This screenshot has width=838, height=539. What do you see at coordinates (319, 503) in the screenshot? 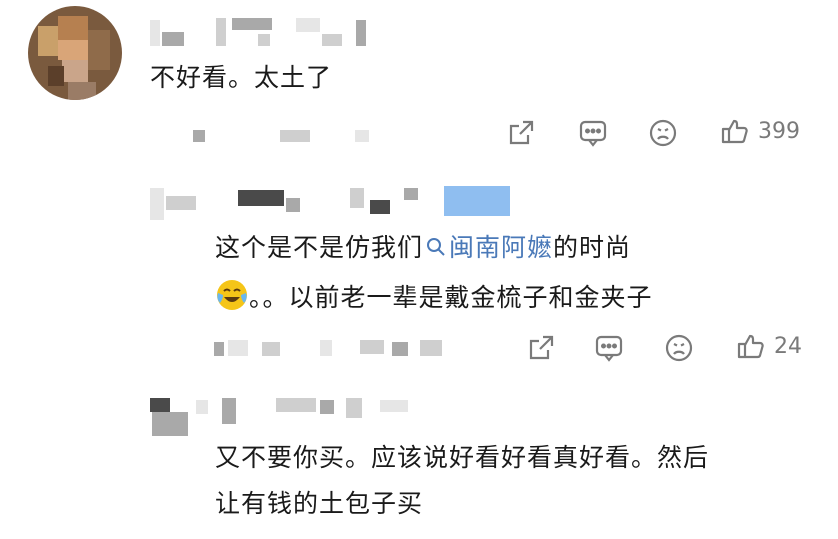
I see `reply-text-line2: 让有钱的土包子买` at bounding box center [319, 503].